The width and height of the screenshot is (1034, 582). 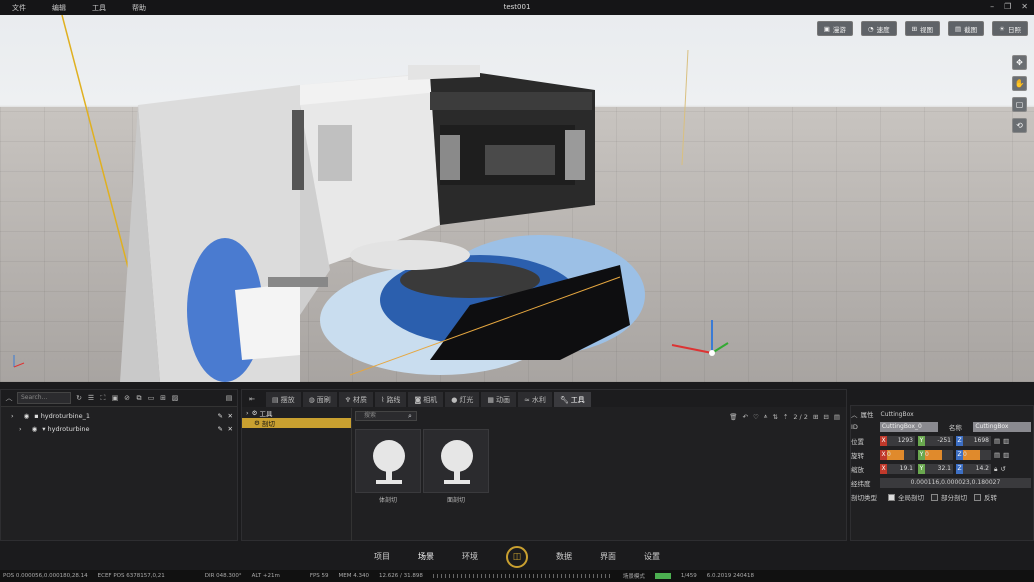 What do you see at coordinates (1002, 427) in the screenshot?
I see `name-field: CuttingBox` at bounding box center [1002, 427].